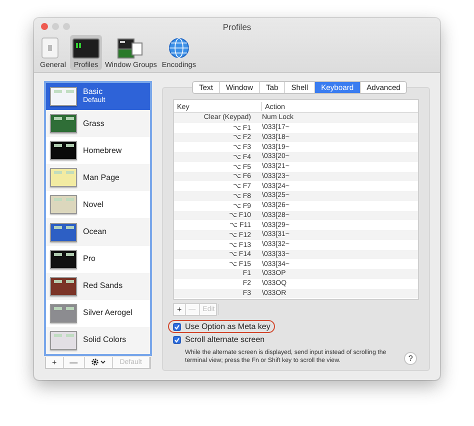 The image size is (474, 426). I want to click on profile-item: Man Page, so click(98, 178).